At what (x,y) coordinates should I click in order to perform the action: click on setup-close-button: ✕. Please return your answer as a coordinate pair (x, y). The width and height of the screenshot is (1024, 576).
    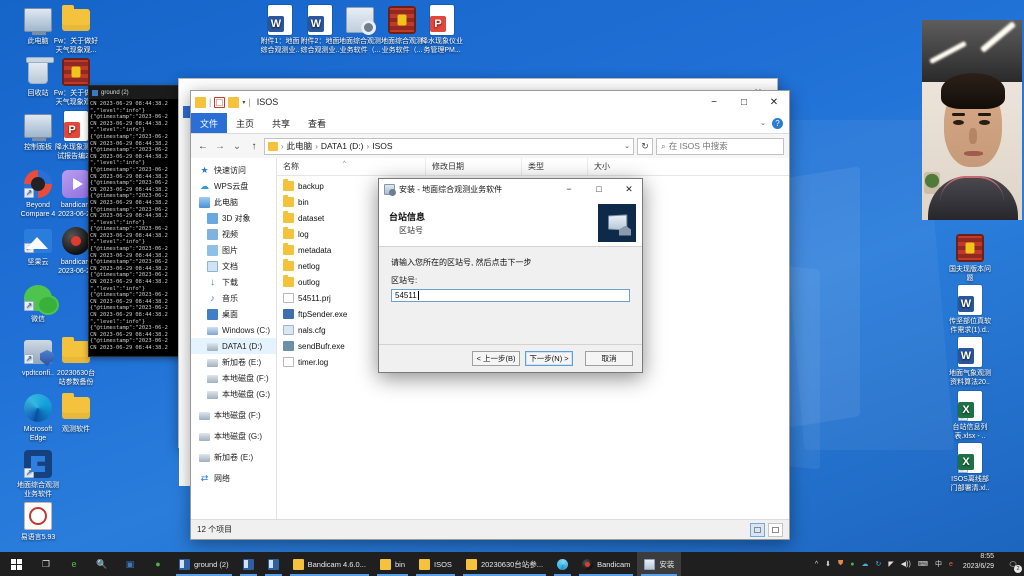
    Looking at the image, I should click on (629, 189).